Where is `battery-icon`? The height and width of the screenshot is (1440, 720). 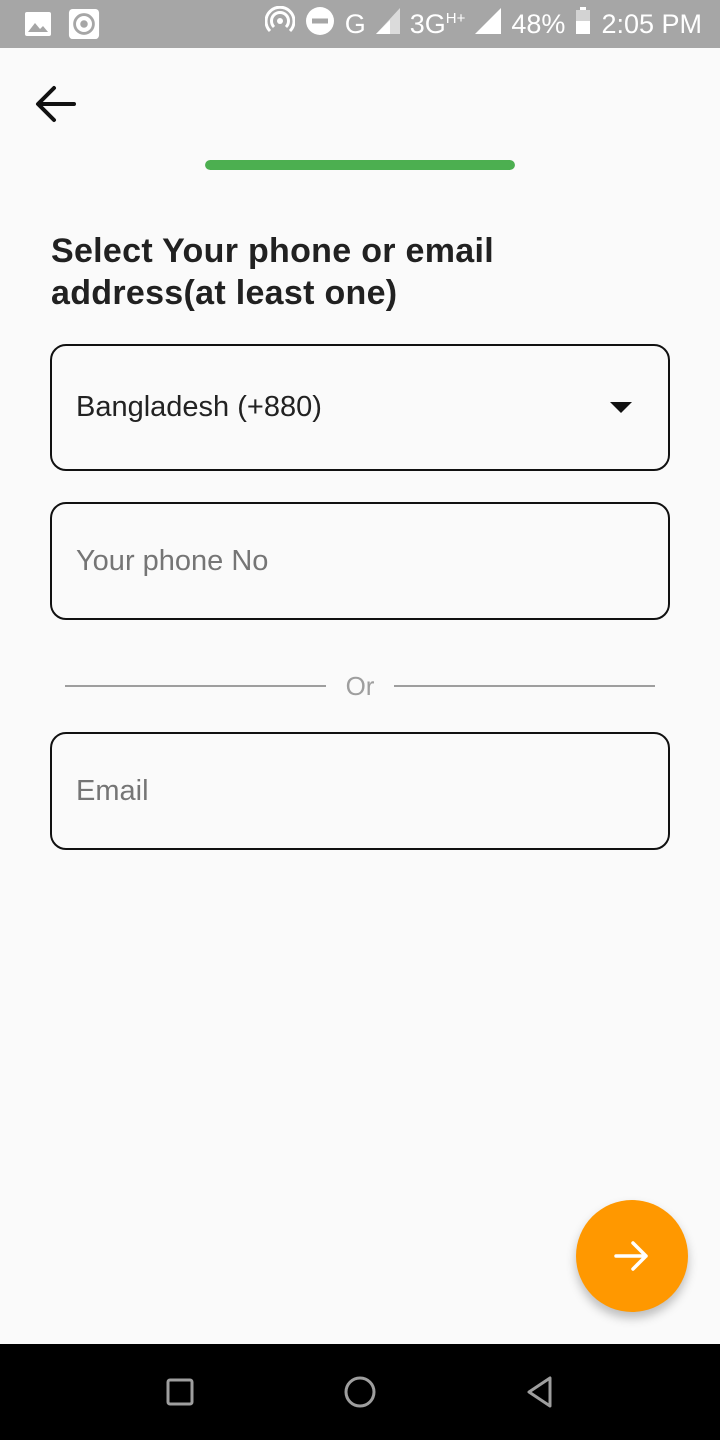
battery-icon is located at coordinates (583, 24).